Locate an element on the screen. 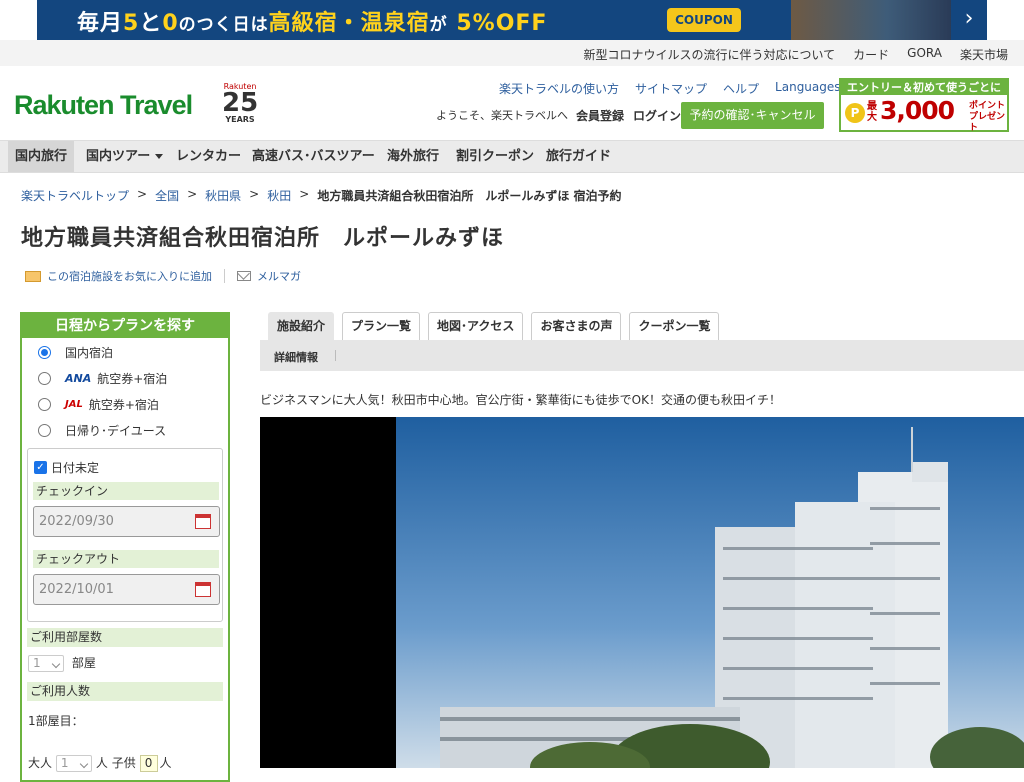 The image size is (1024, 782). promo-banner: 毎月5と0のつく日は高級宿・温泉宿が 5%OFF COUPON › is located at coordinates (512, 20).